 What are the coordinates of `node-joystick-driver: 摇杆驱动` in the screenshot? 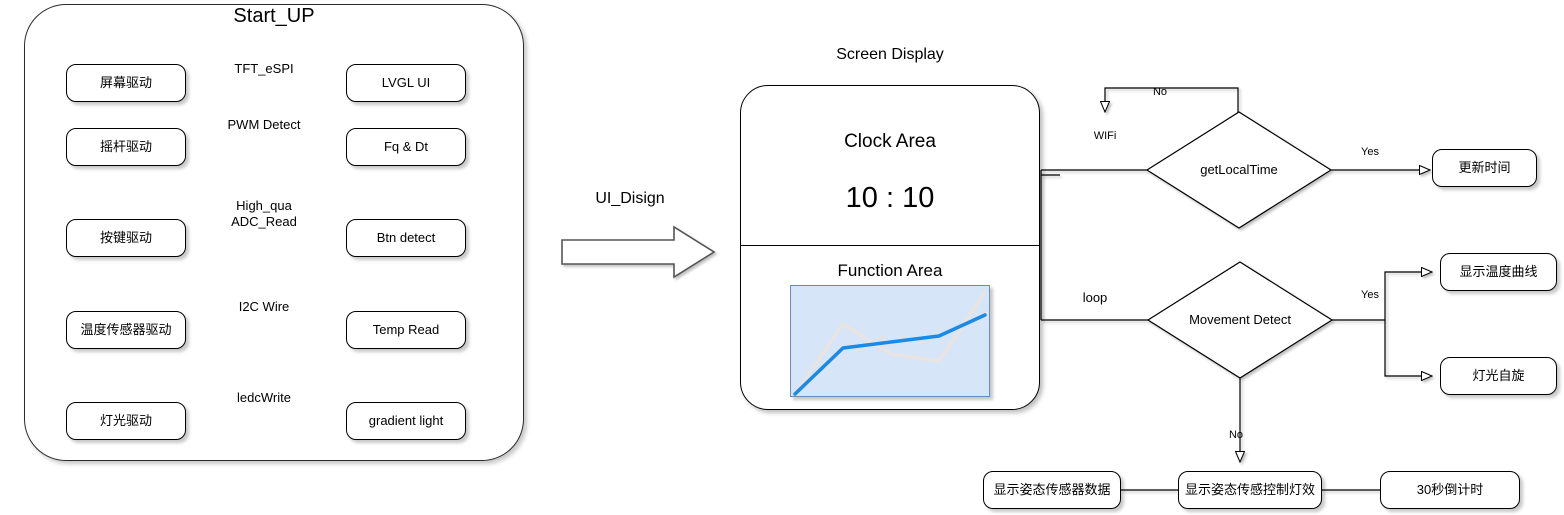 It's located at (126, 147).